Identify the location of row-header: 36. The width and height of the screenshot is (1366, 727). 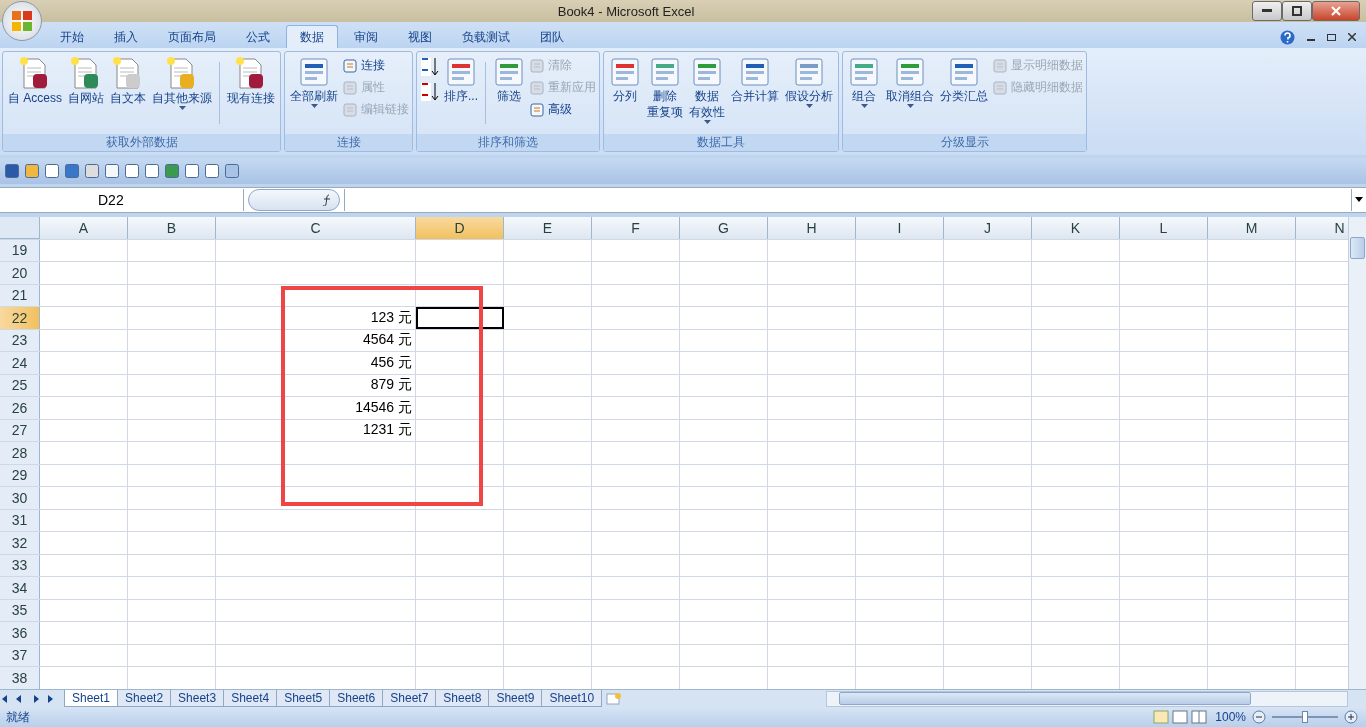
(20, 633).